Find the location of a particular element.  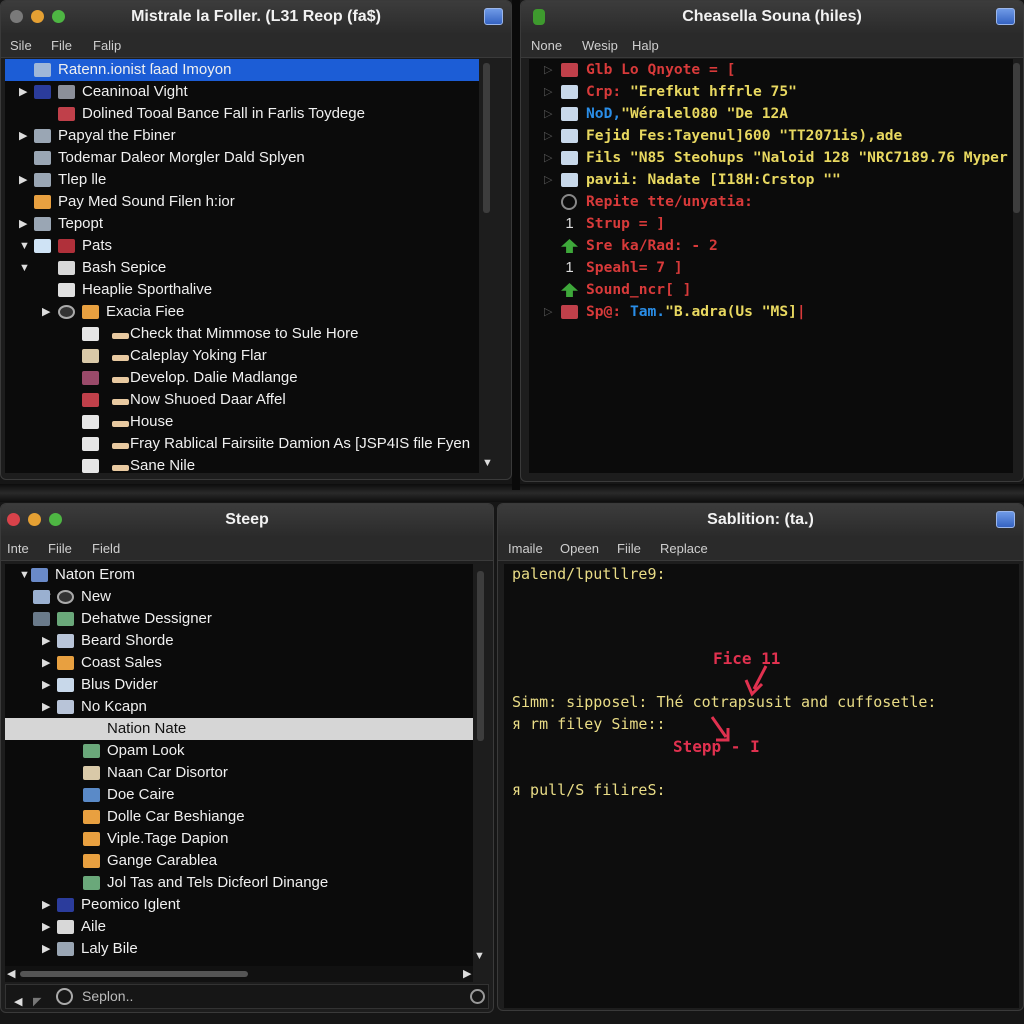

menu-item: Sile is located at coordinates (21, 45).